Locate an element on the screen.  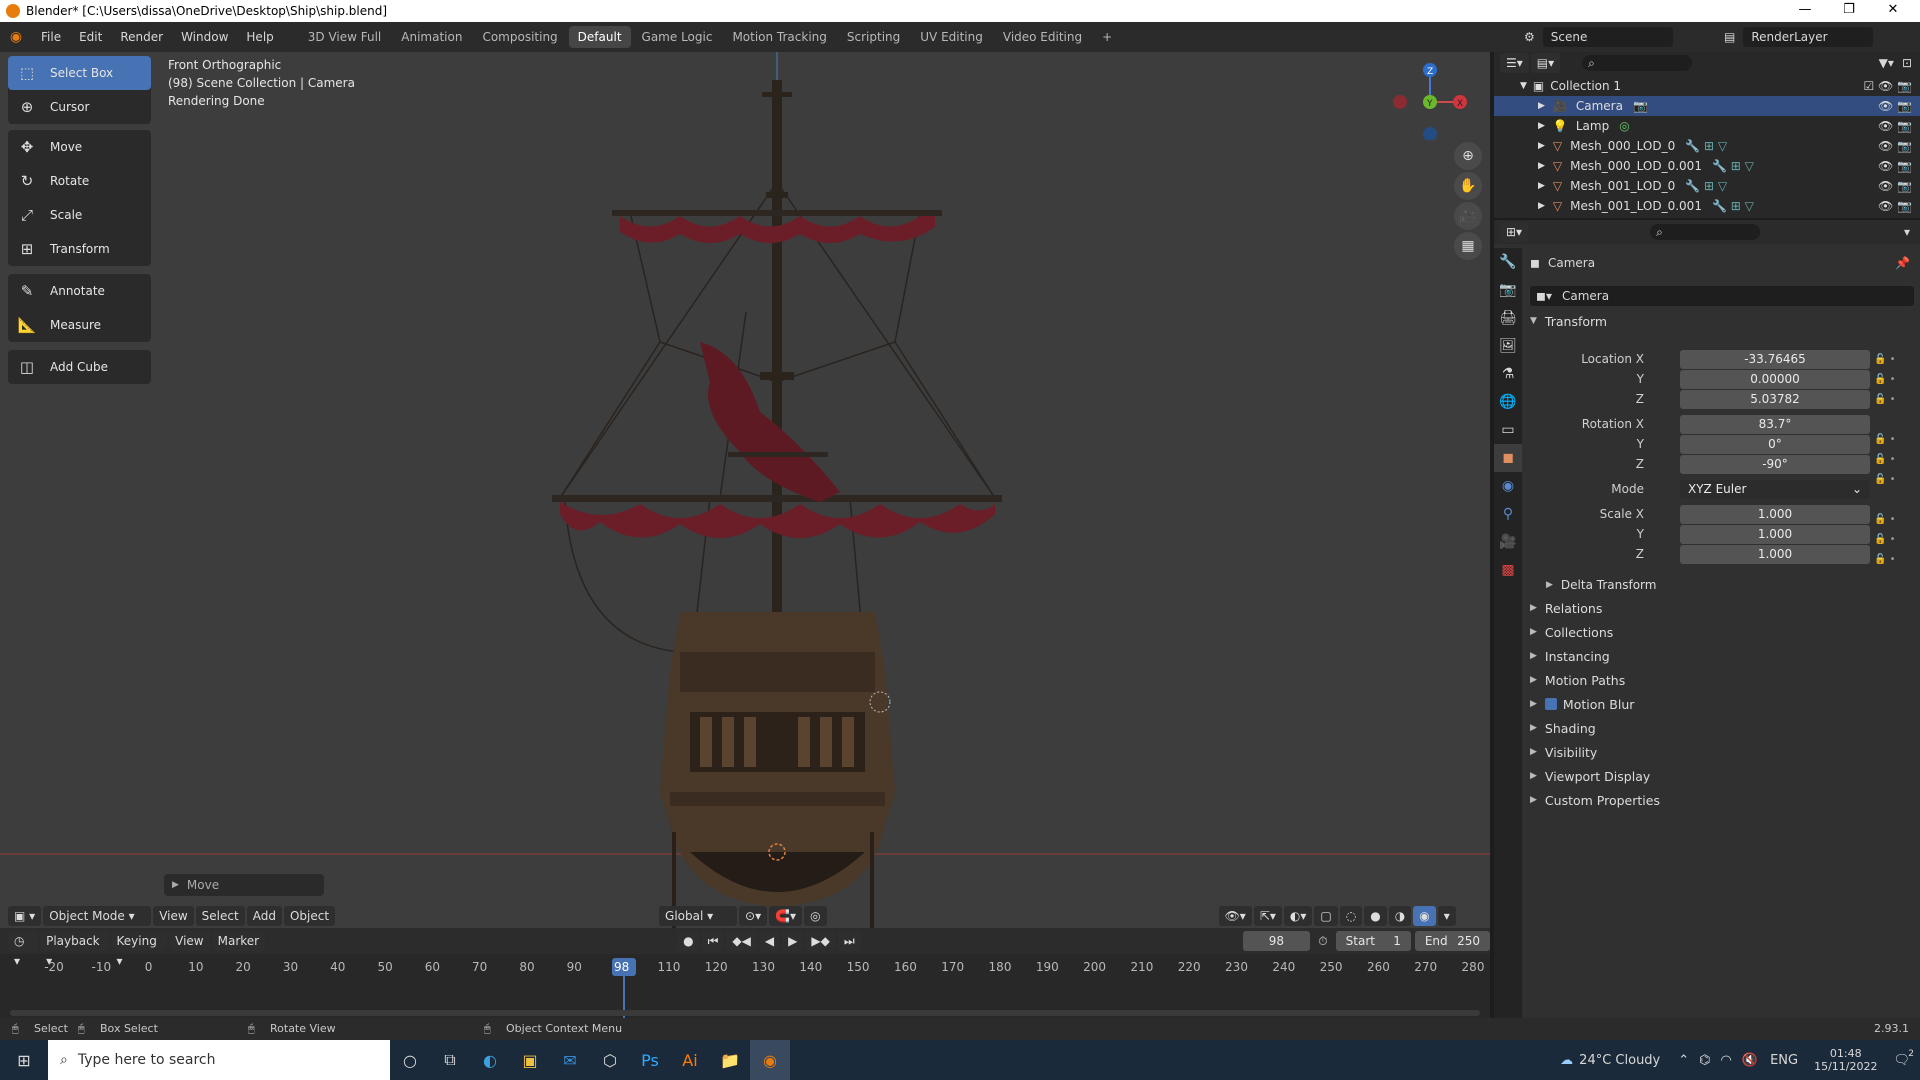
proportional-edit-icon: ◎ is located at coordinates (815, 916).